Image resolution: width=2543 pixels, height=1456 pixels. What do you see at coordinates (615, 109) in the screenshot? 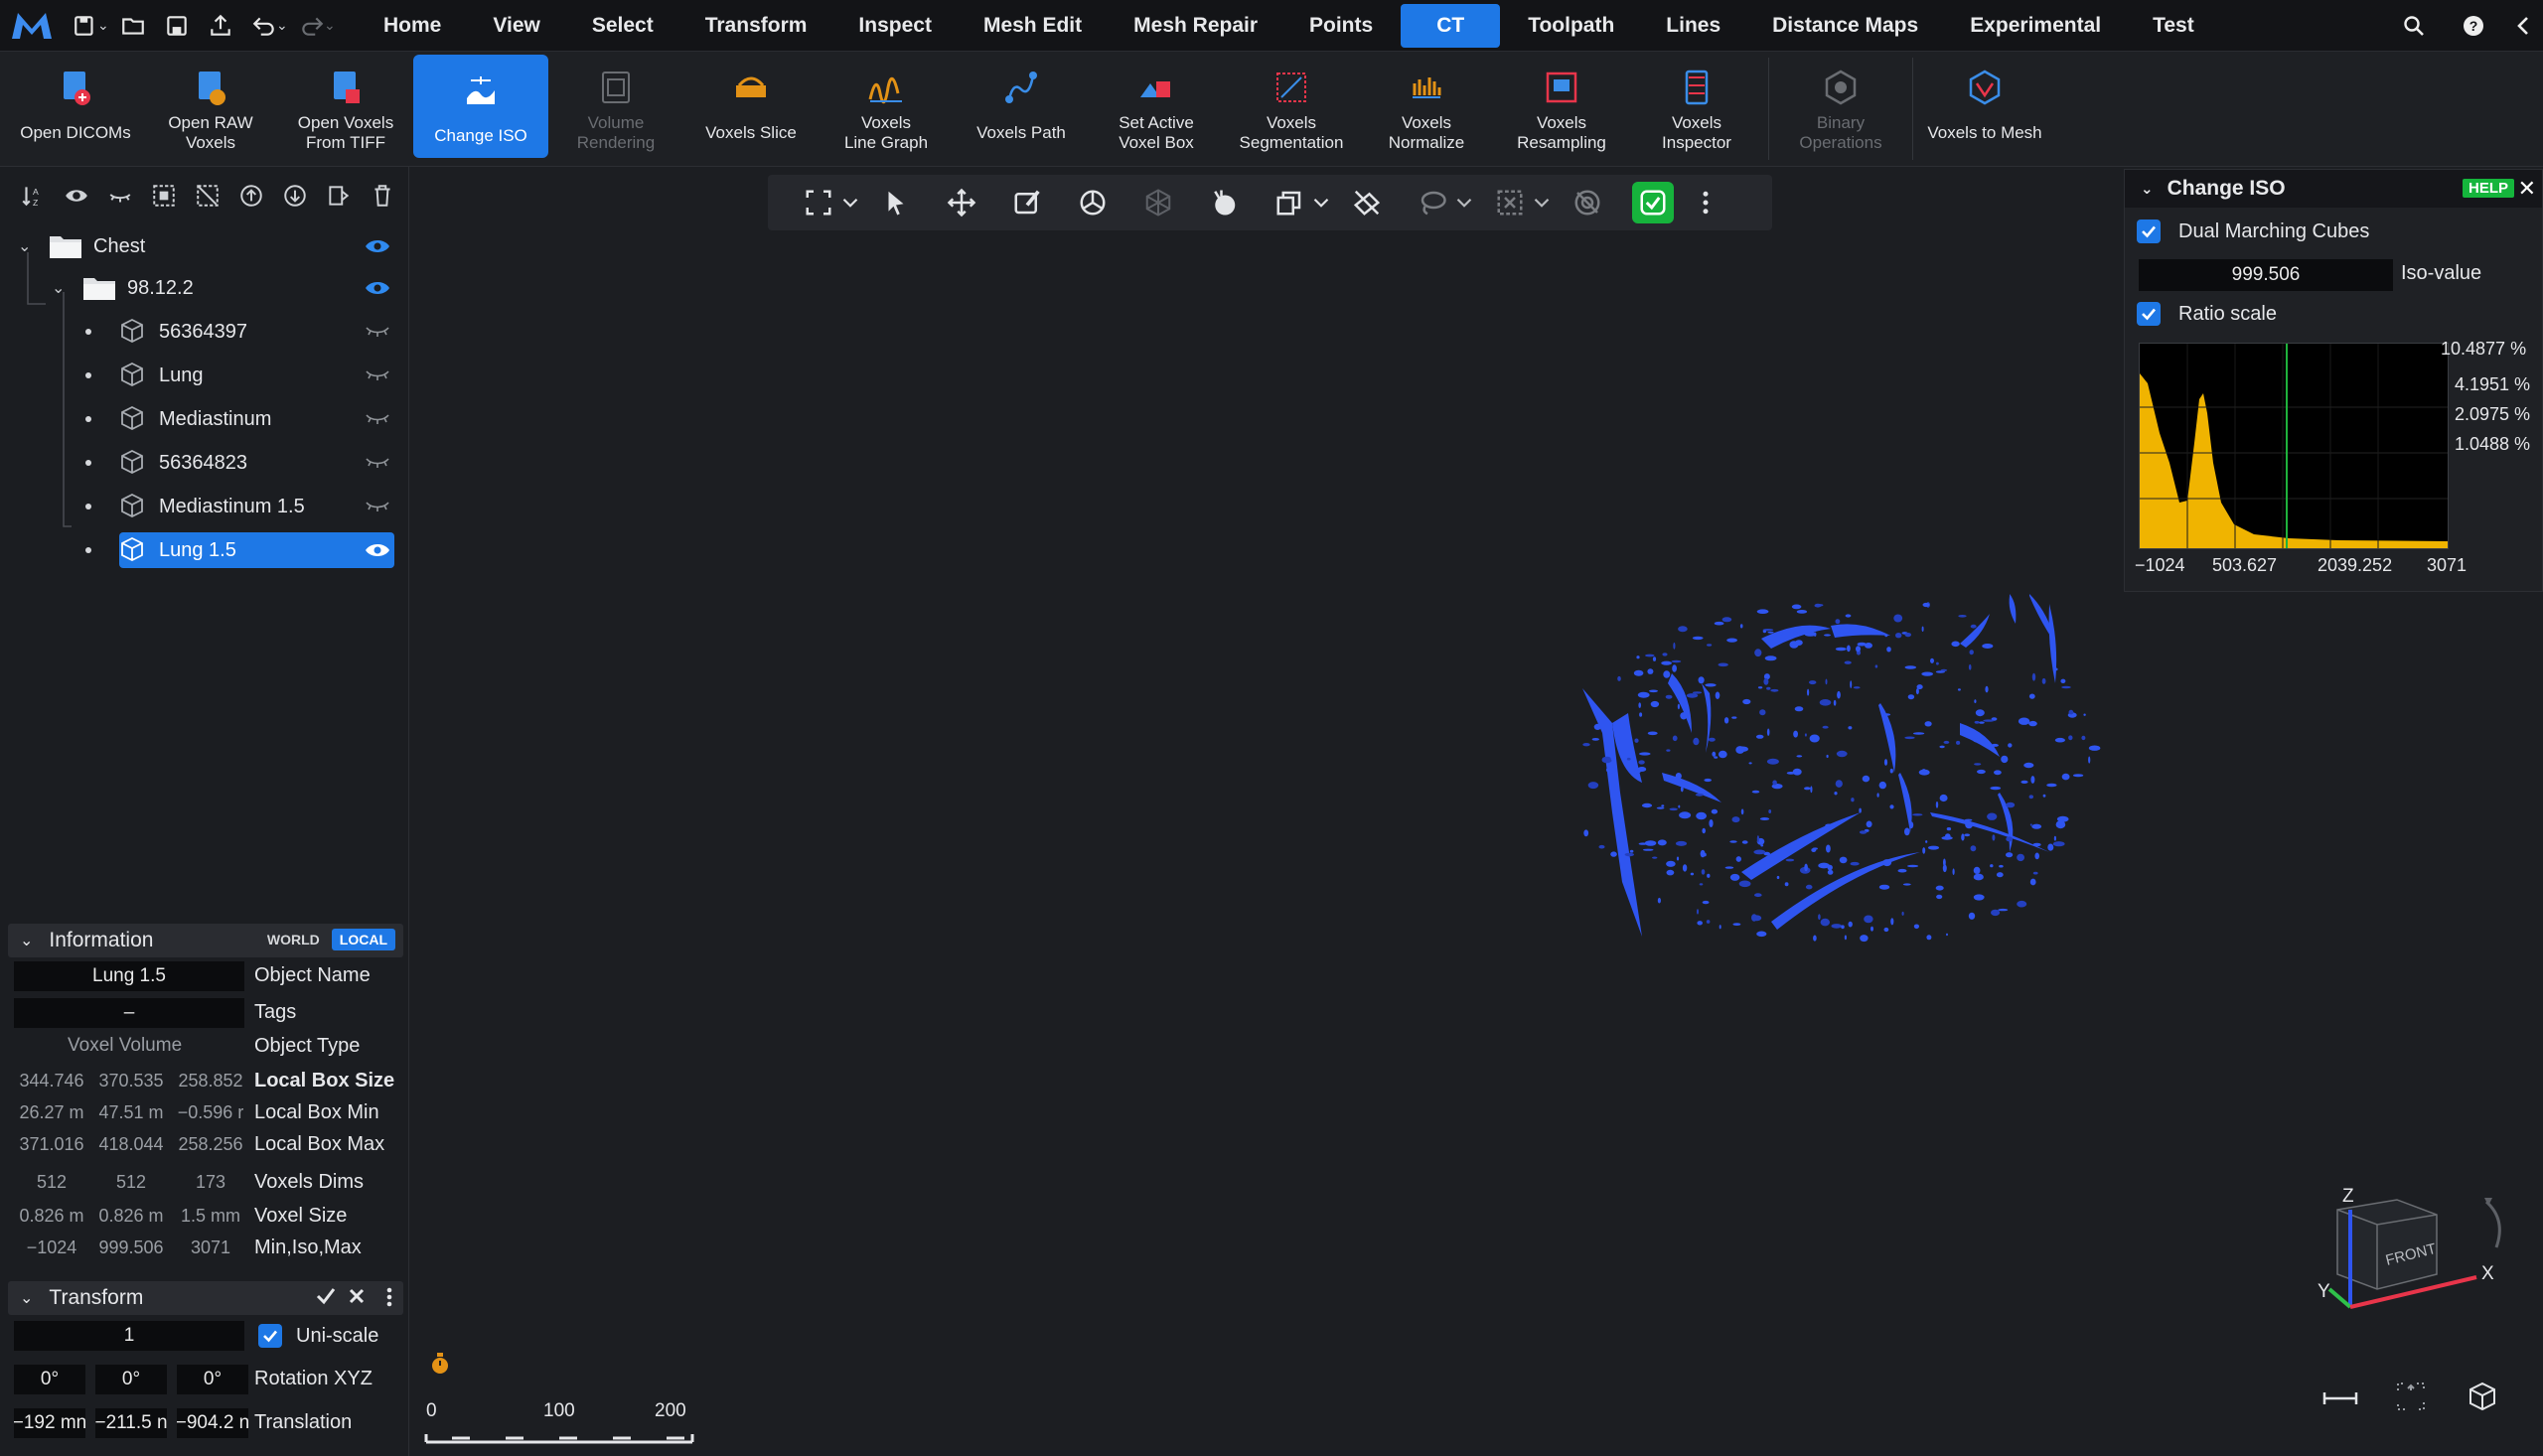
I see `volume-rendering-button: Volume Rendering` at bounding box center [615, 109].